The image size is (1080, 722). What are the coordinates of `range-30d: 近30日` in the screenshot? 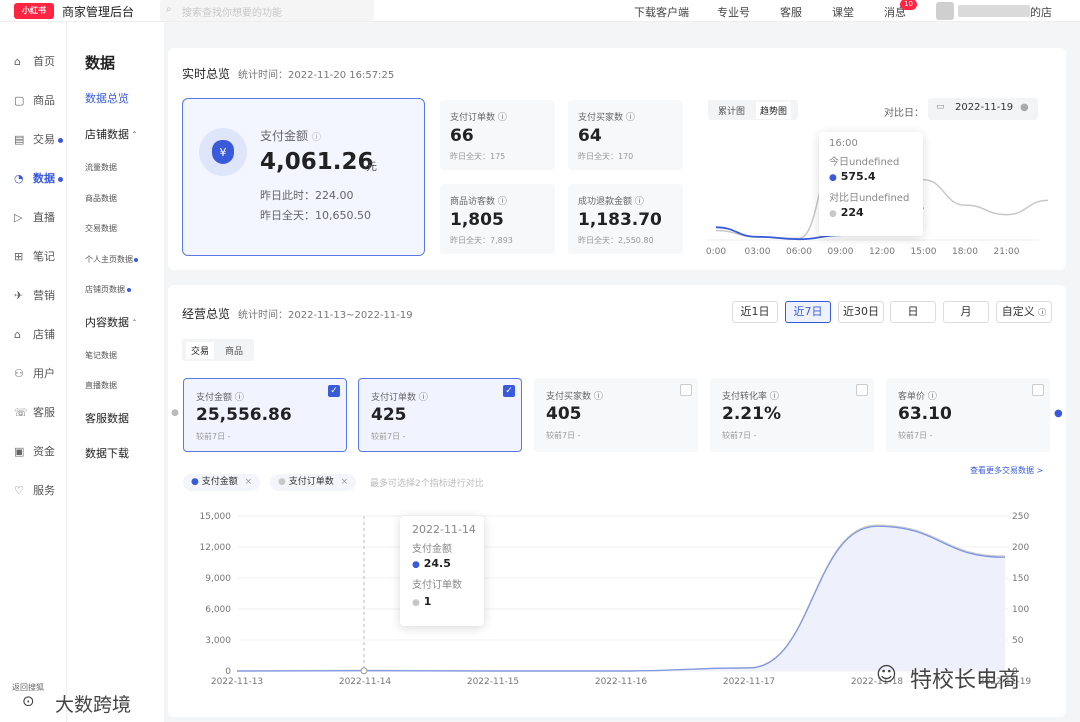 It's located at (861, 312).